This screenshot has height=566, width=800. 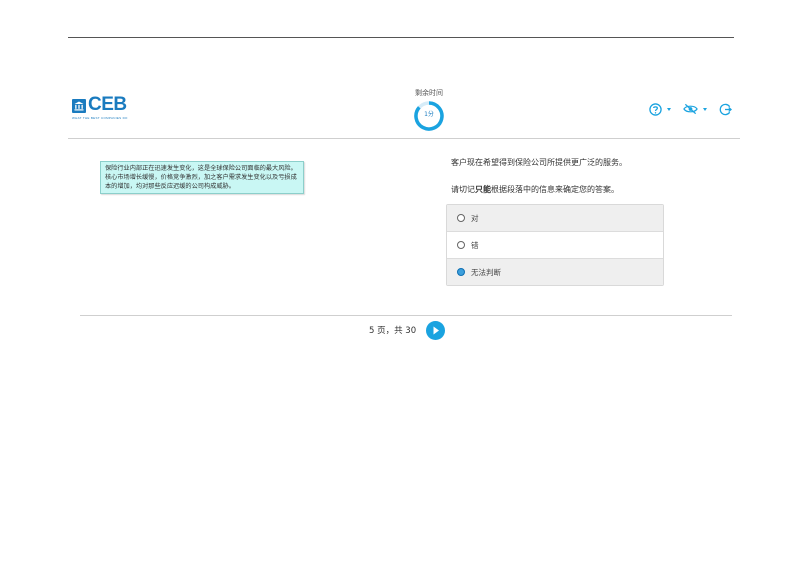 What do you see at coordinates (539, 162) in the screenshot?
I see `question-statement: 客户现在希望得到保险公司所提供更广泛的服务。` at bounding box center [539, 162].